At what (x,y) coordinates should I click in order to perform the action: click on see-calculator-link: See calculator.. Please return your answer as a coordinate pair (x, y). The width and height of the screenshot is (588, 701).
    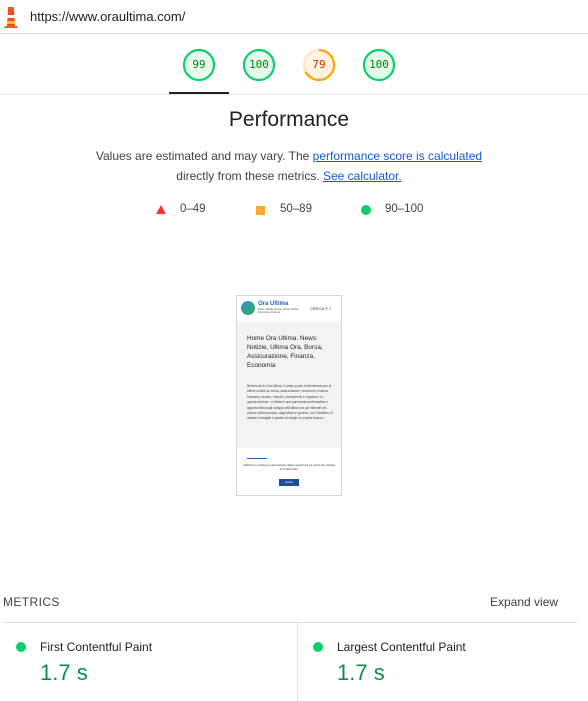
    Looking at the image, I should click on (362, 176).